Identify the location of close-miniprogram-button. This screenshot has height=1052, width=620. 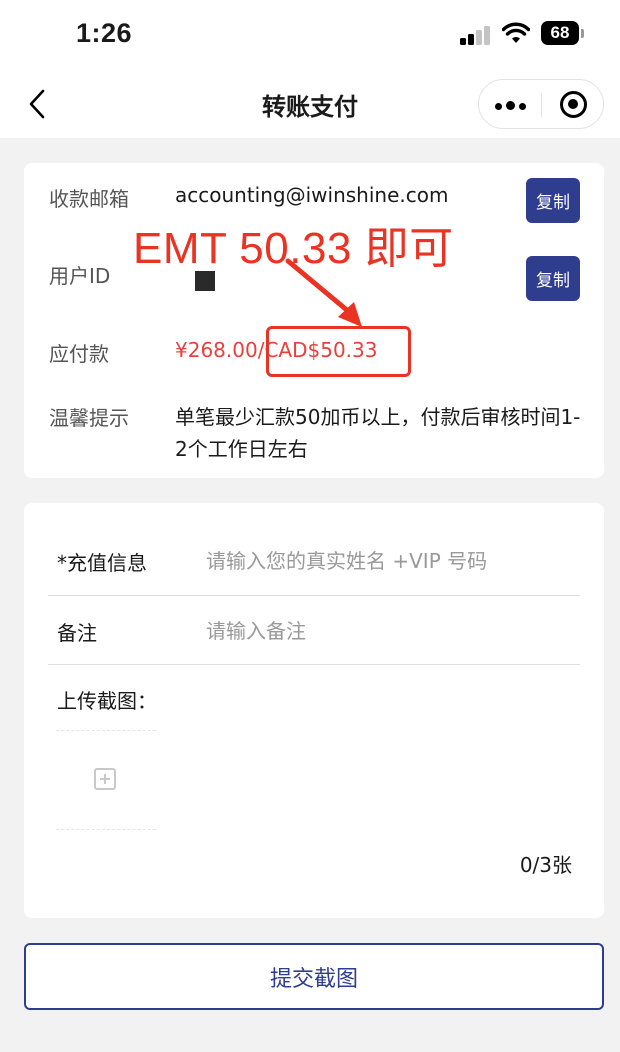
(573, 104).